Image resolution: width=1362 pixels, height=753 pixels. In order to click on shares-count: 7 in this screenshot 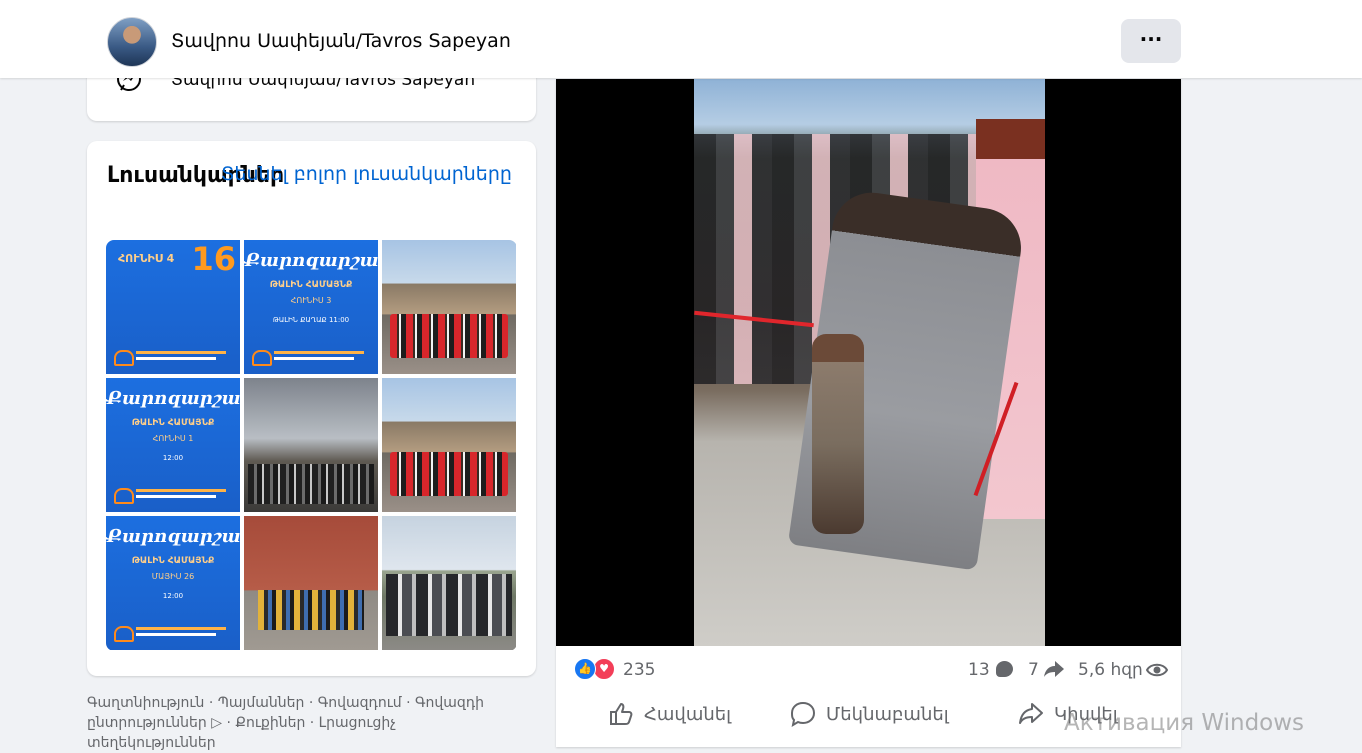, I will do `click(1033, 670)`.